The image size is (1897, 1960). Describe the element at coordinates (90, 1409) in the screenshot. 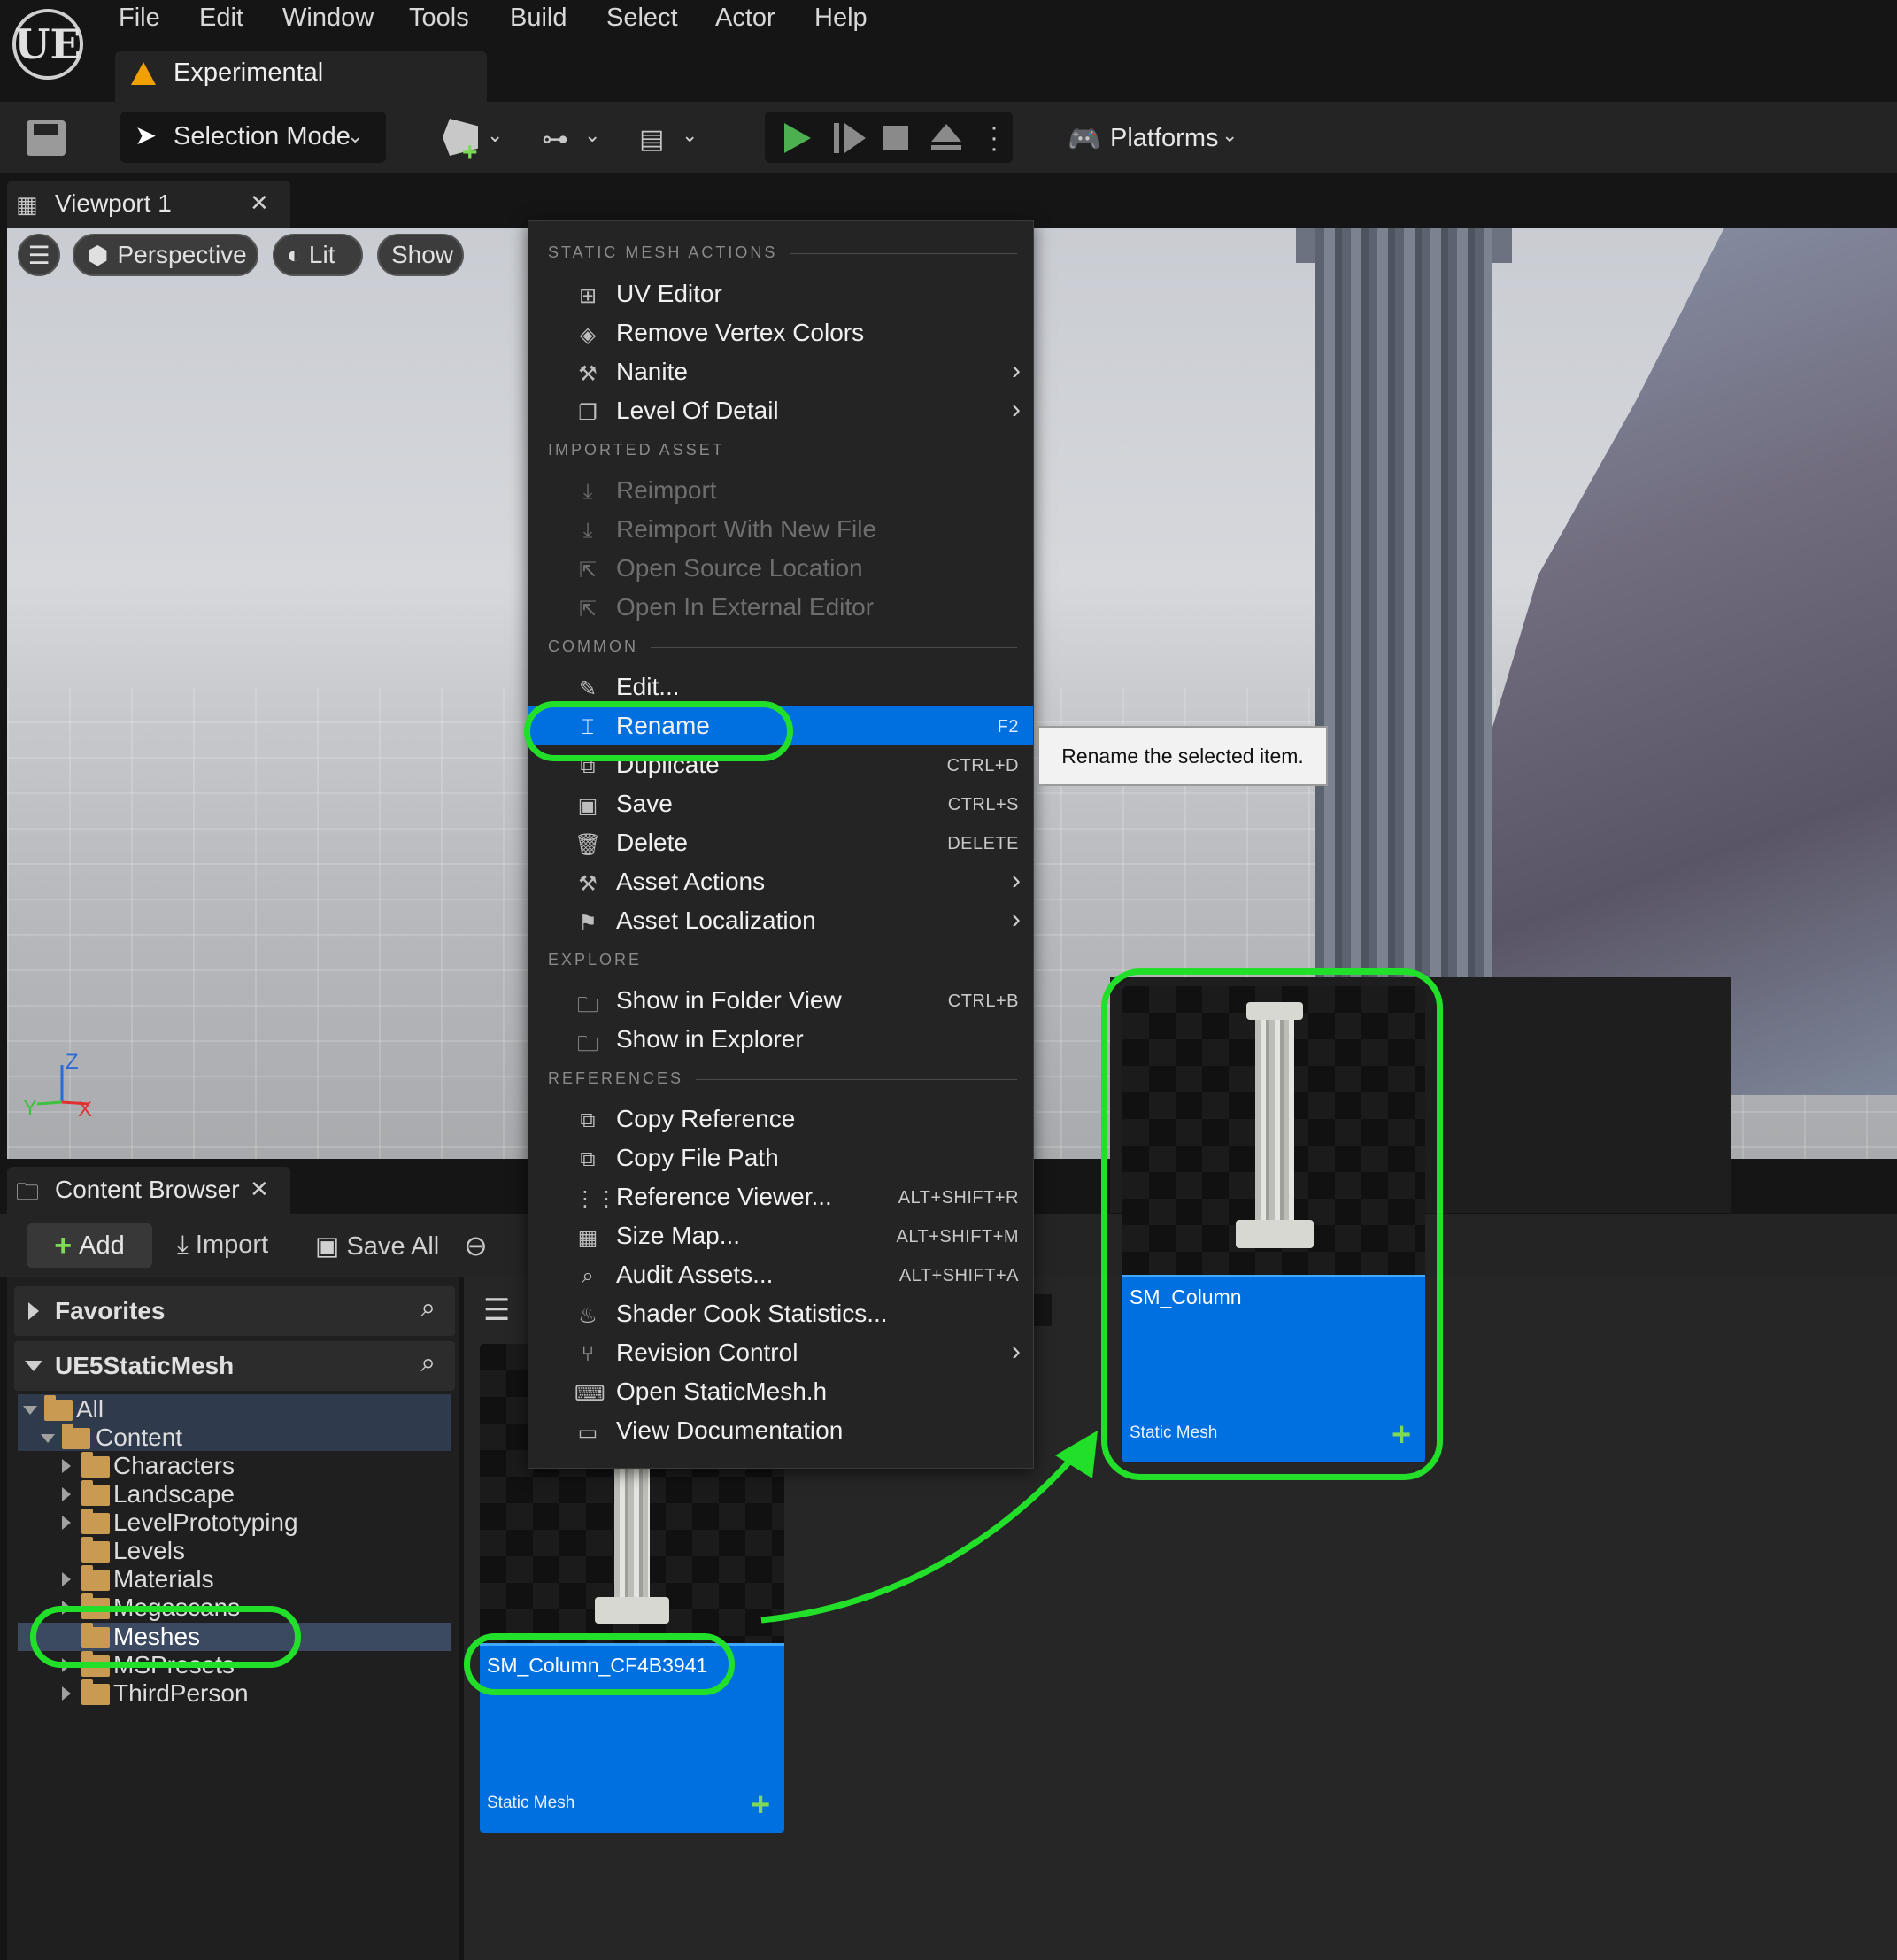

I see `tree-all-label: All` at that location.